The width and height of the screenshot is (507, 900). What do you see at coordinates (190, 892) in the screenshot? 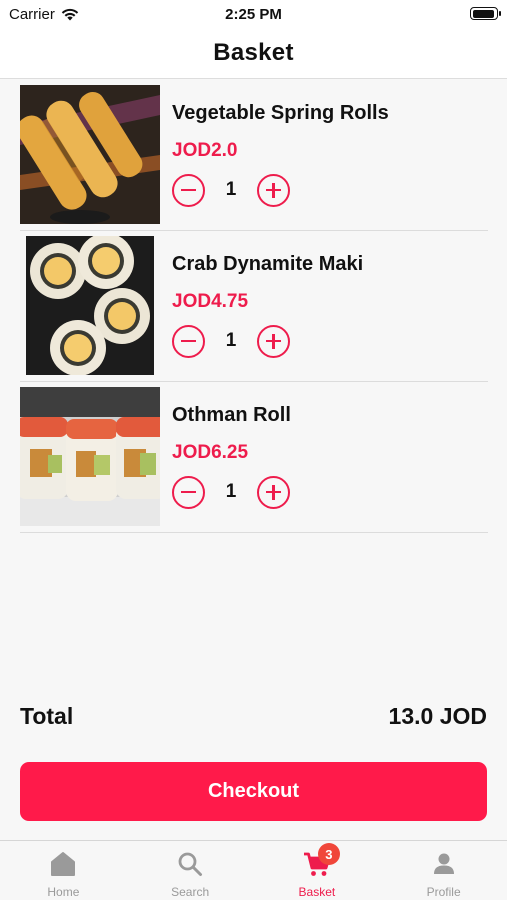
I see `tab-label: Search` at bounding box center [190, 892].